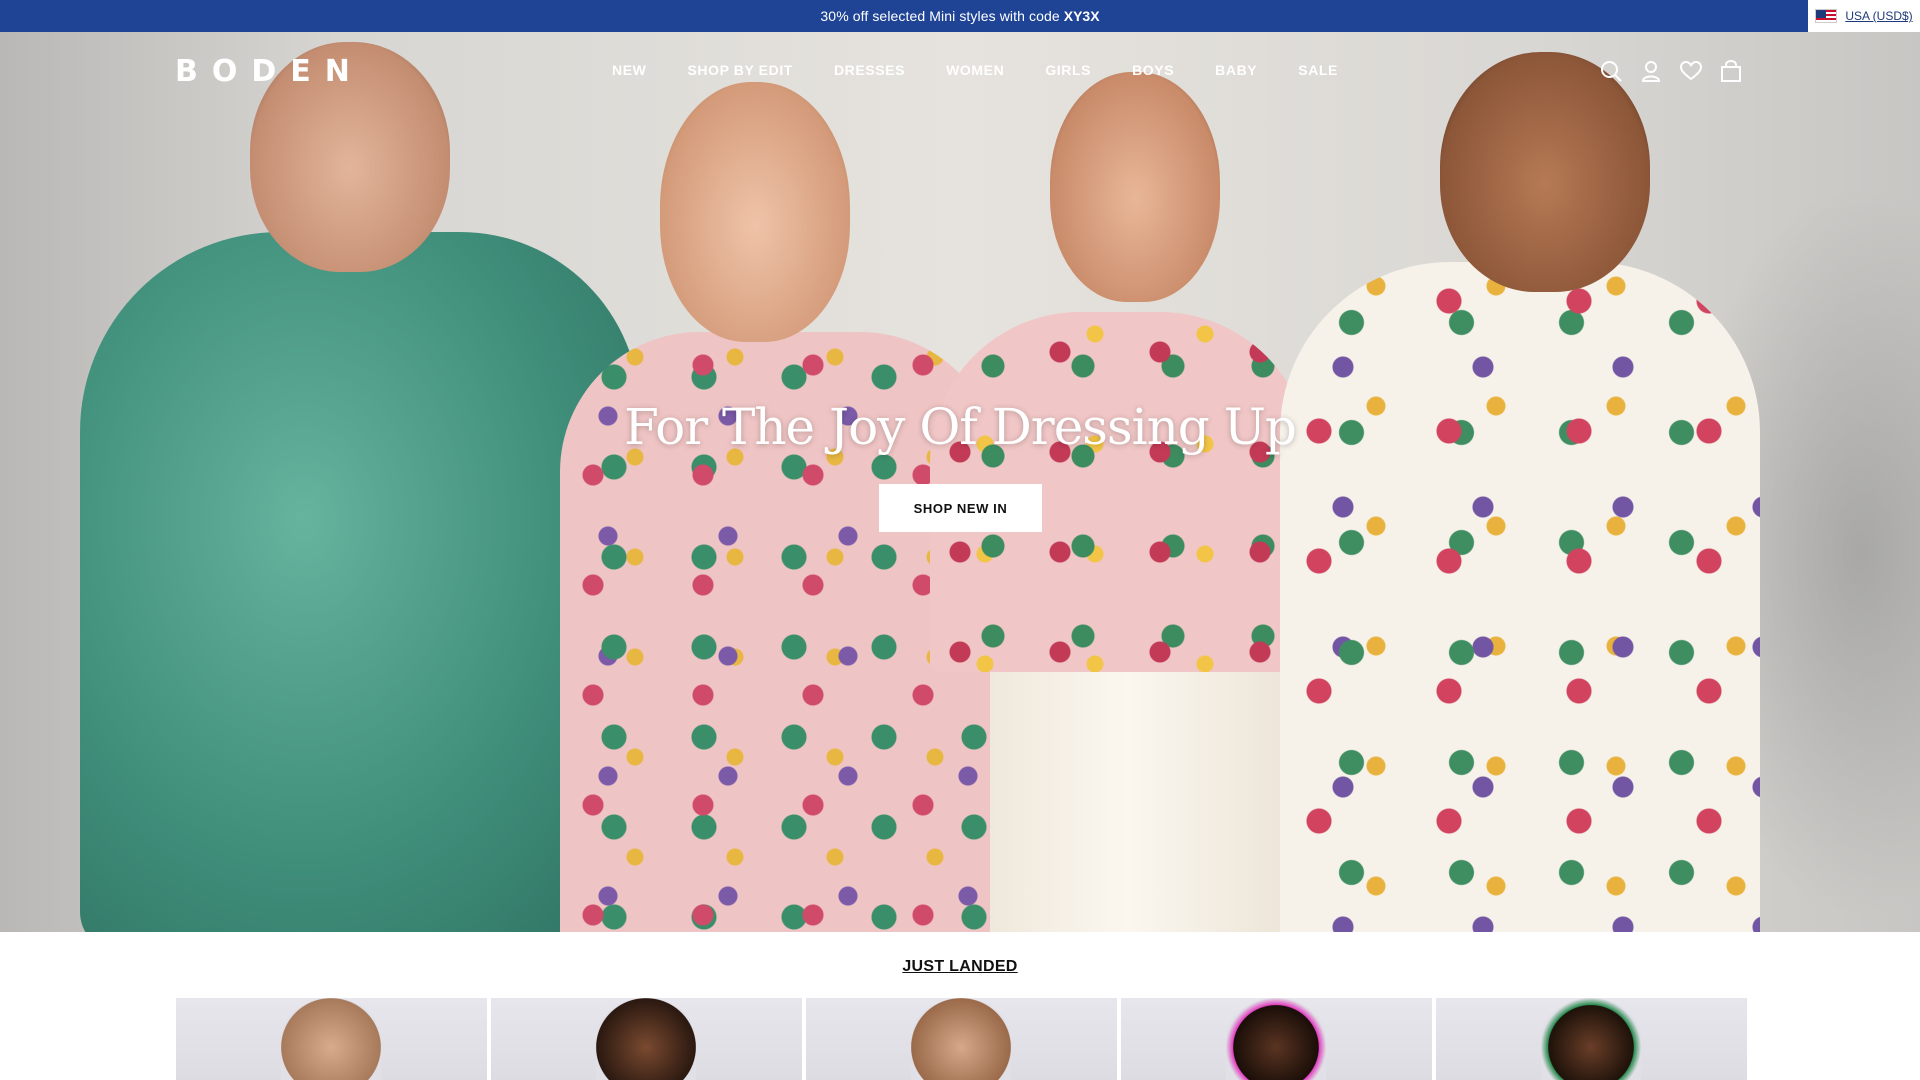 The height and width of the screenshot is (1080, 1920). What do you see at coordinates (740, 70) in the screenshot?
I see `nav-item-shop-by-edit: SHOP BY EDIT` at bounding box center [740, 70].